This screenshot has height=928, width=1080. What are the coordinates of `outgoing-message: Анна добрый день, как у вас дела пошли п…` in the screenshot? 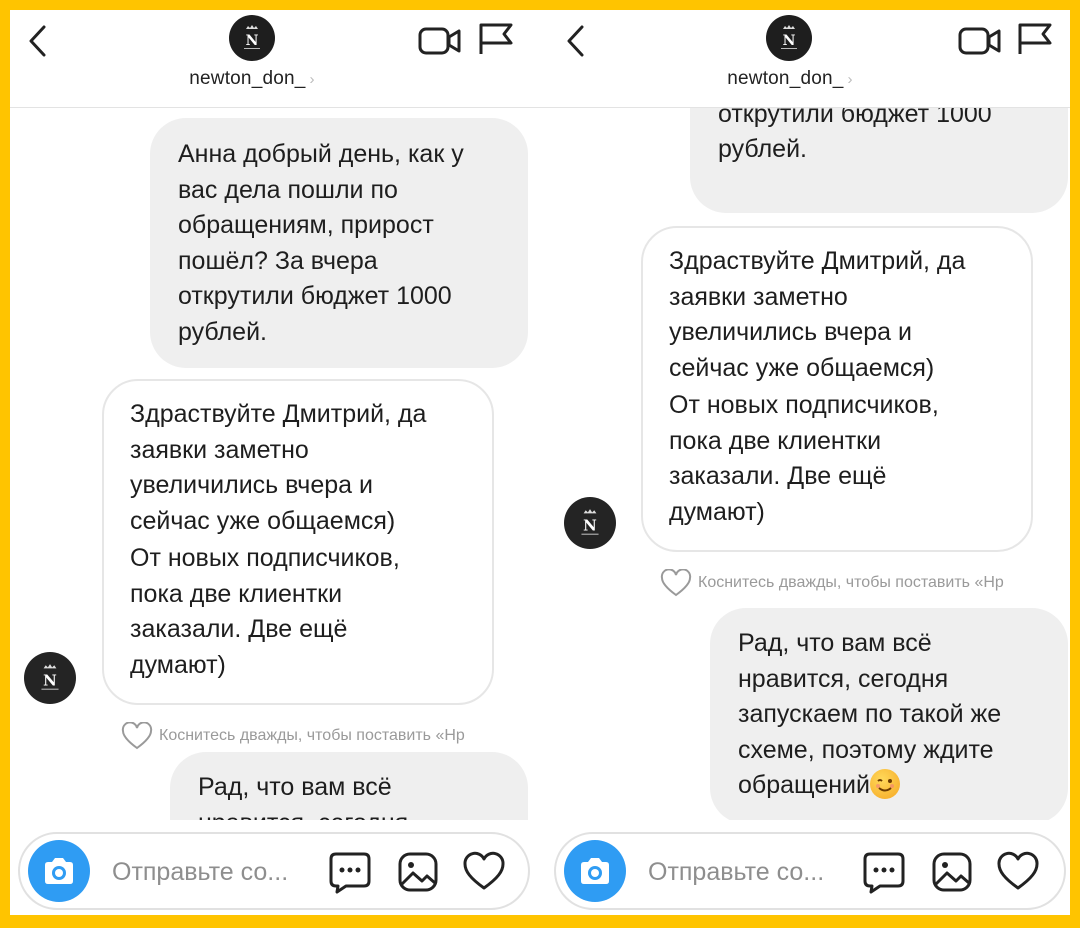 It's located at (339, 243).